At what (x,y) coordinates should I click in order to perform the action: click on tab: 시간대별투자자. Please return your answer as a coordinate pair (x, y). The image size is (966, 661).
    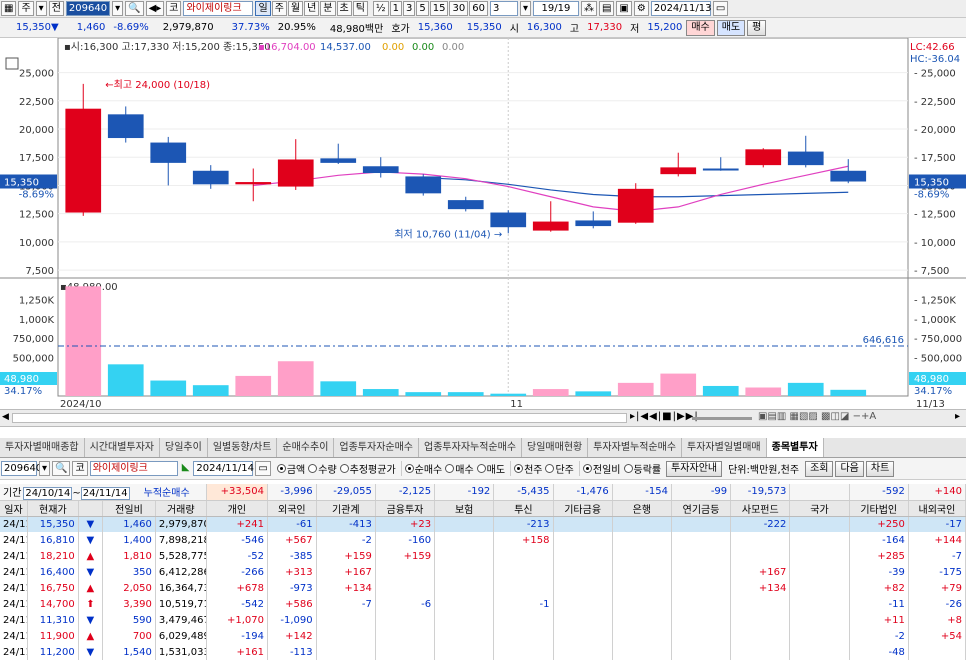
    Looking at the image, I should click on (123, 447).